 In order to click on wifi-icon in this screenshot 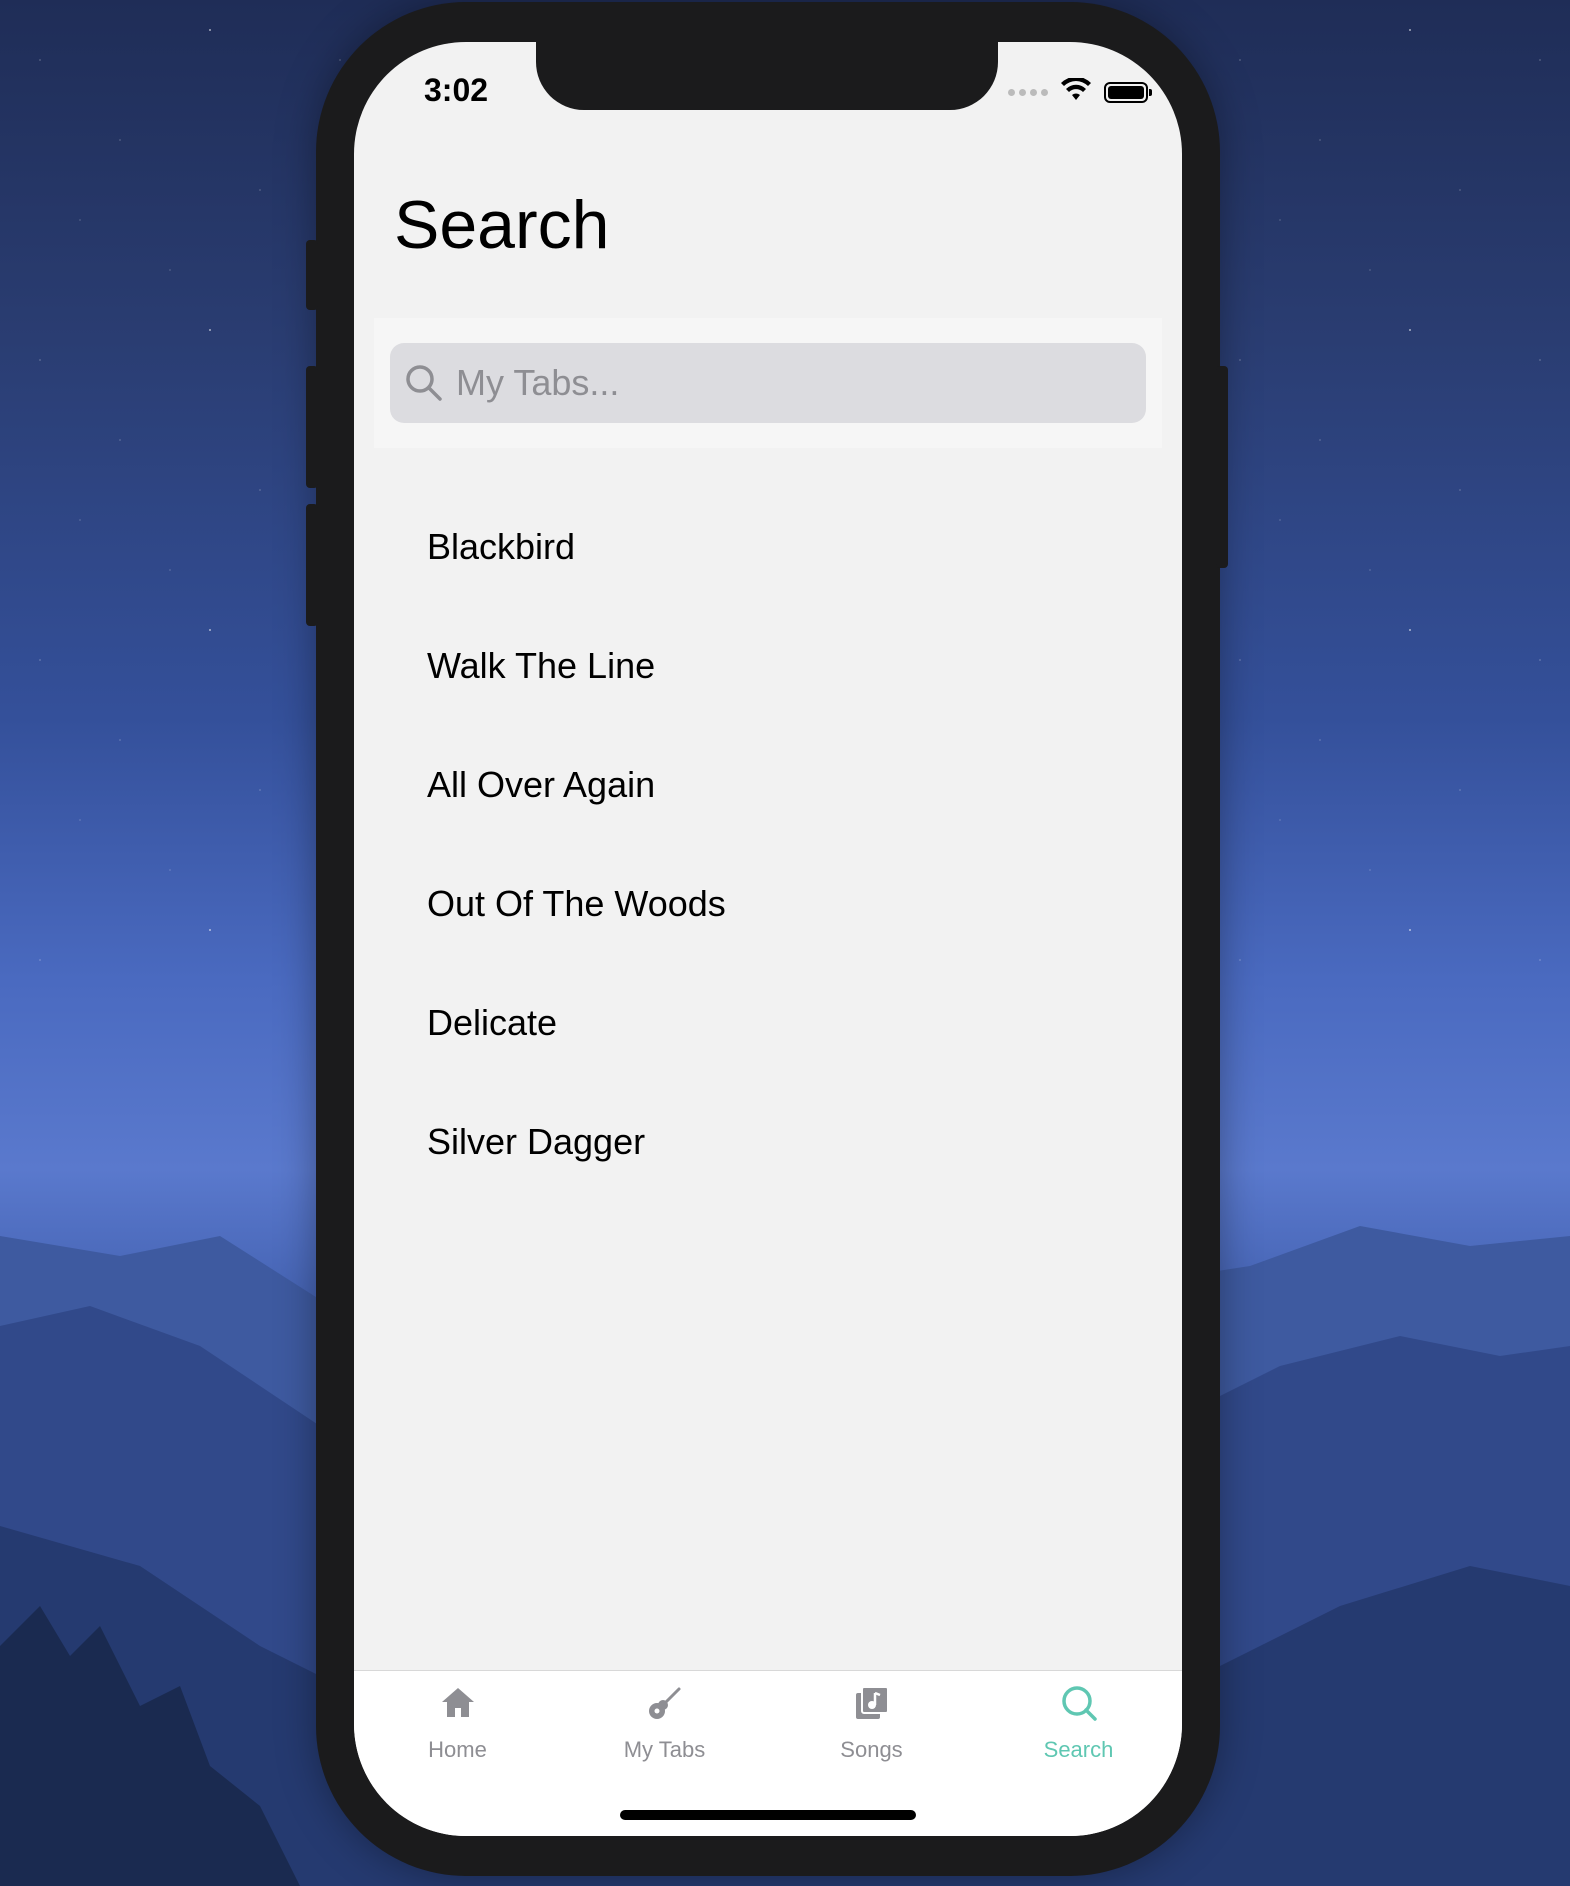, I will do `click(1076, 91)`.